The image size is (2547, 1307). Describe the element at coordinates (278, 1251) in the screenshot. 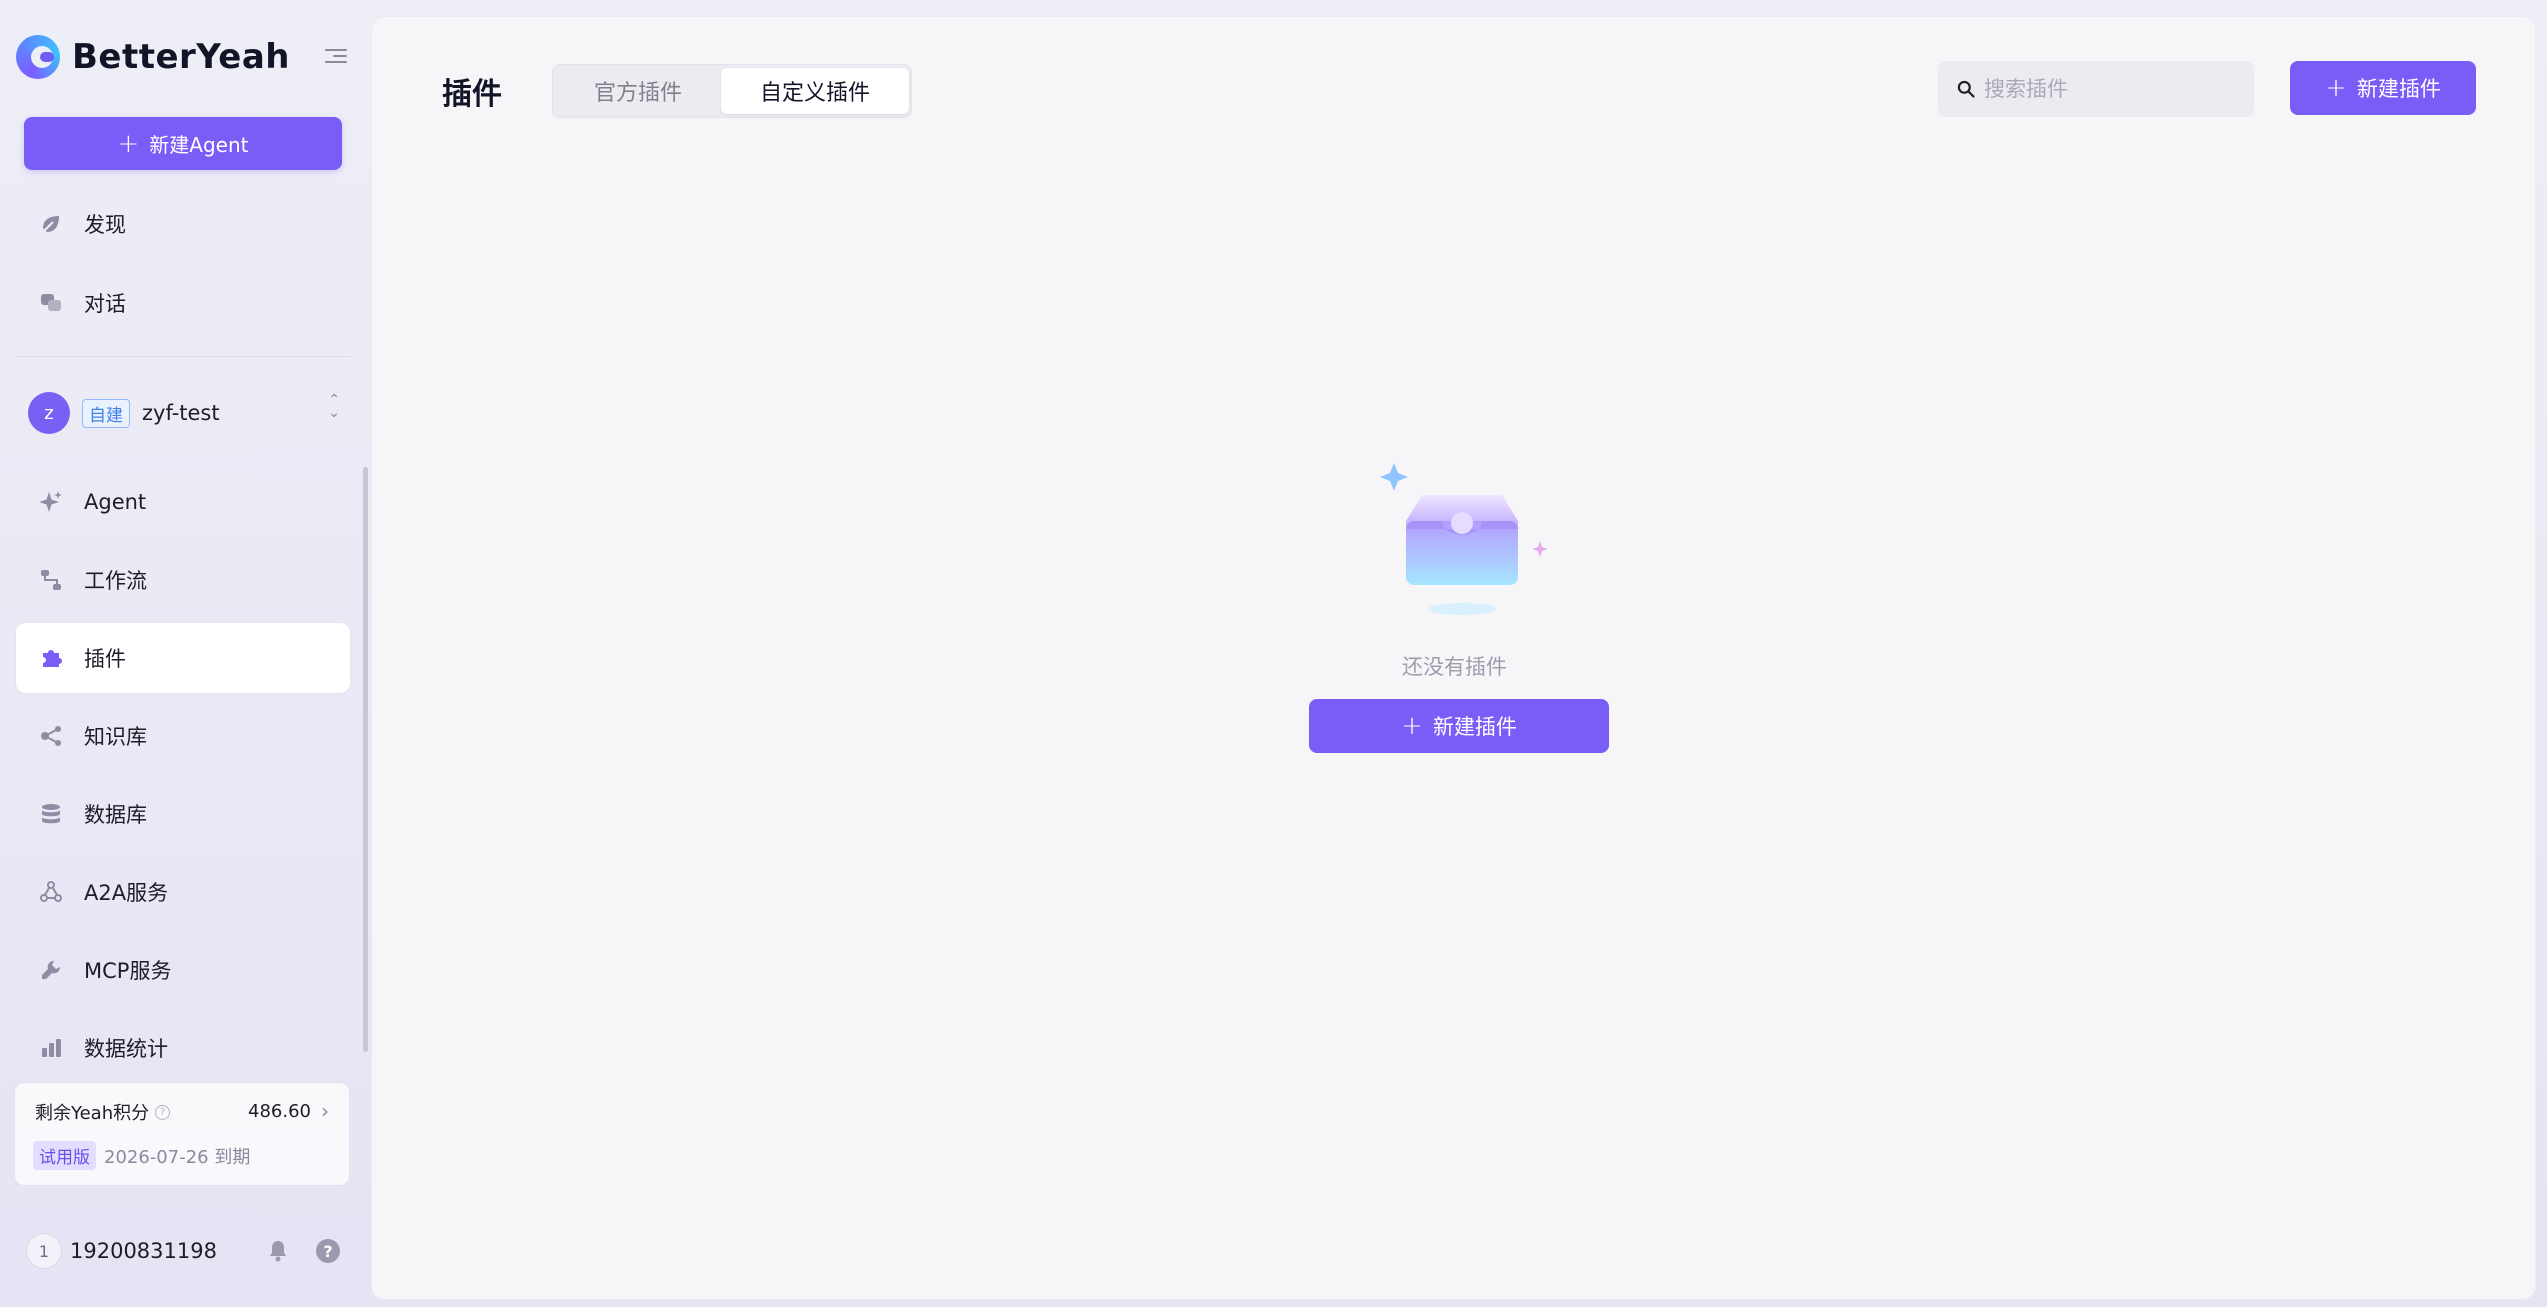

I see `bell-icon` at that location.